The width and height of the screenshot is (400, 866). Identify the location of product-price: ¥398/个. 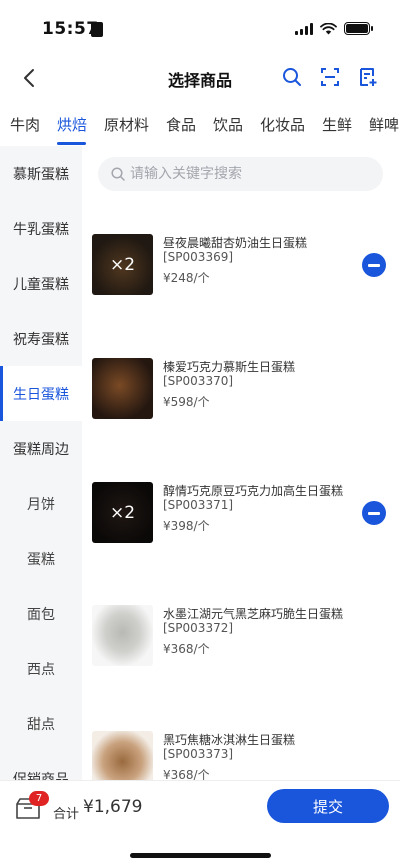
(186, 526).